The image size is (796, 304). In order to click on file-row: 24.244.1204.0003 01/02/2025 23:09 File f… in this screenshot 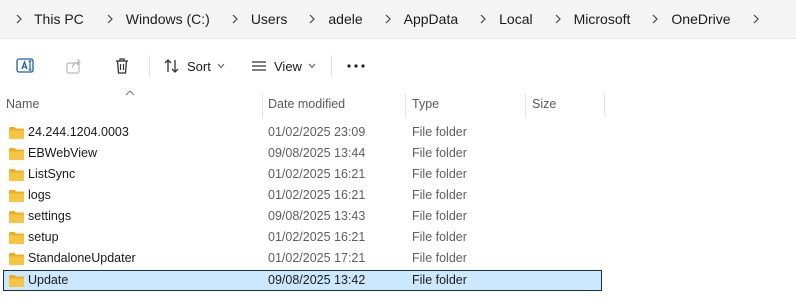, I will do `click(302, 132)`.